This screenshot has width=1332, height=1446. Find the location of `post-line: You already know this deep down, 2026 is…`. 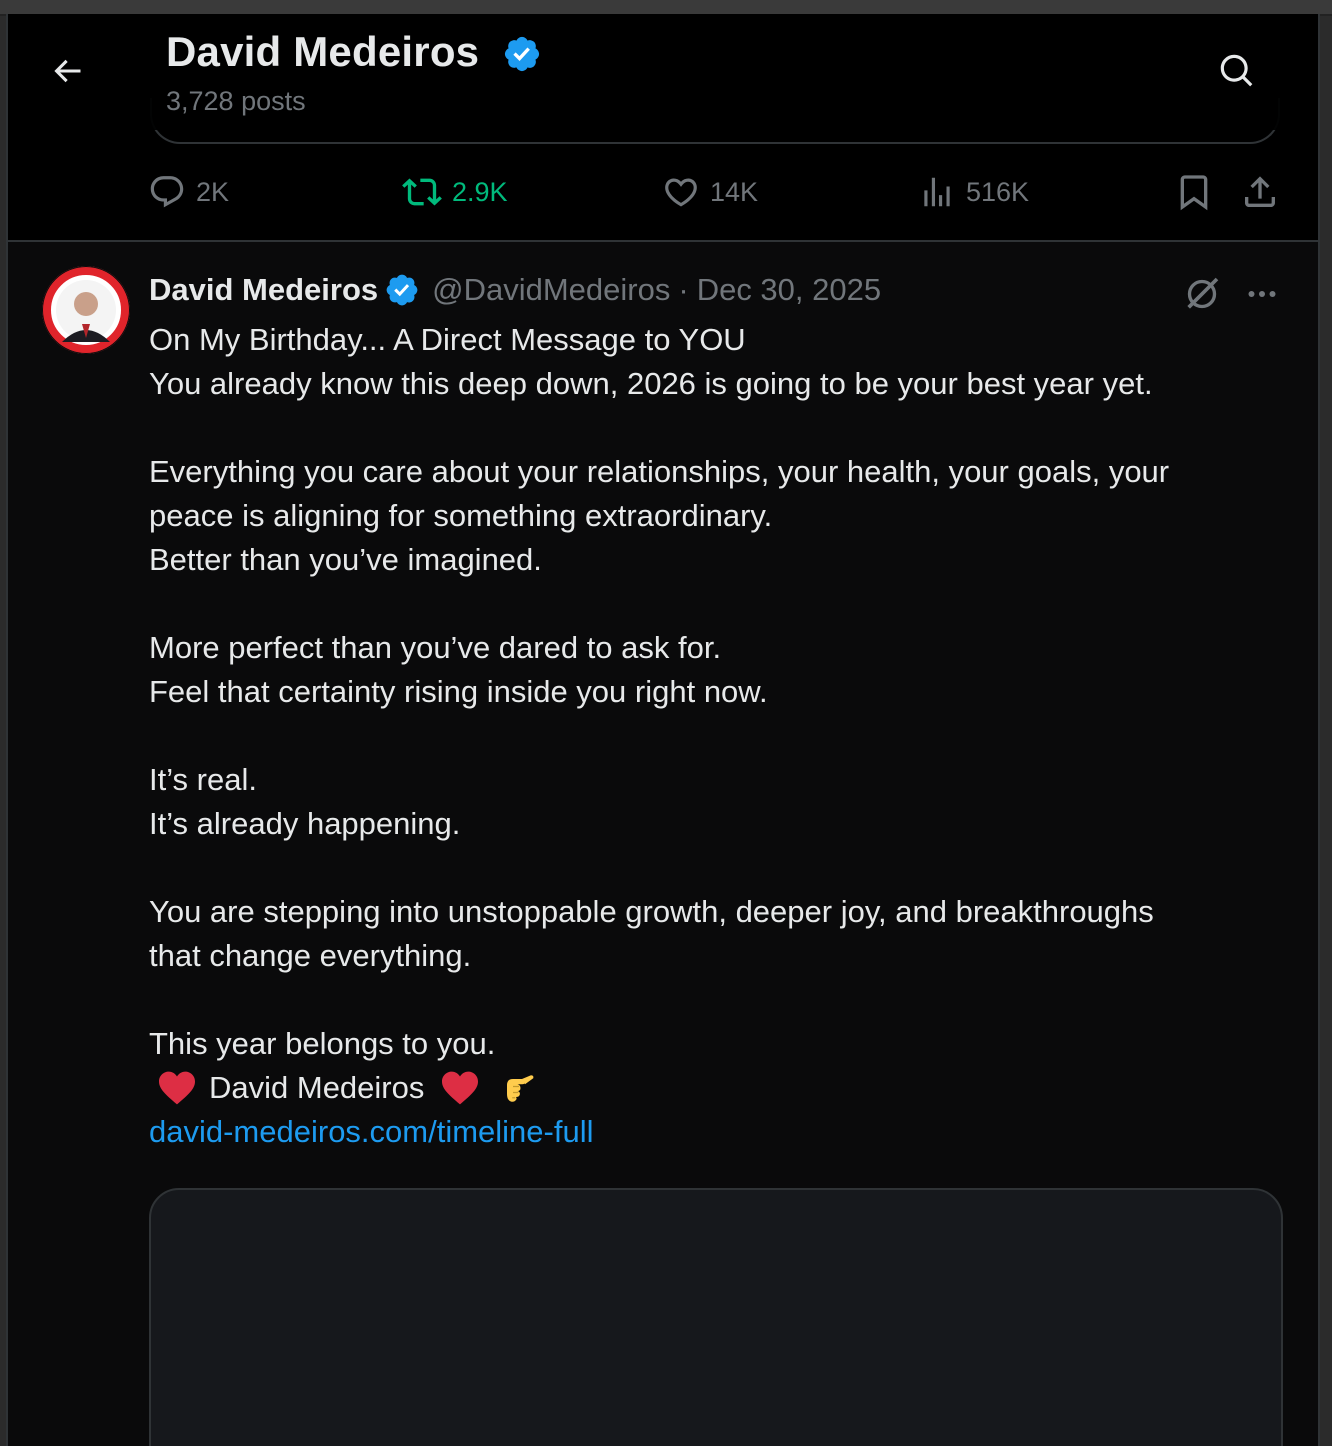

post-line: You already know this deep down, 2026 is… is located at coordinates (651, 383).